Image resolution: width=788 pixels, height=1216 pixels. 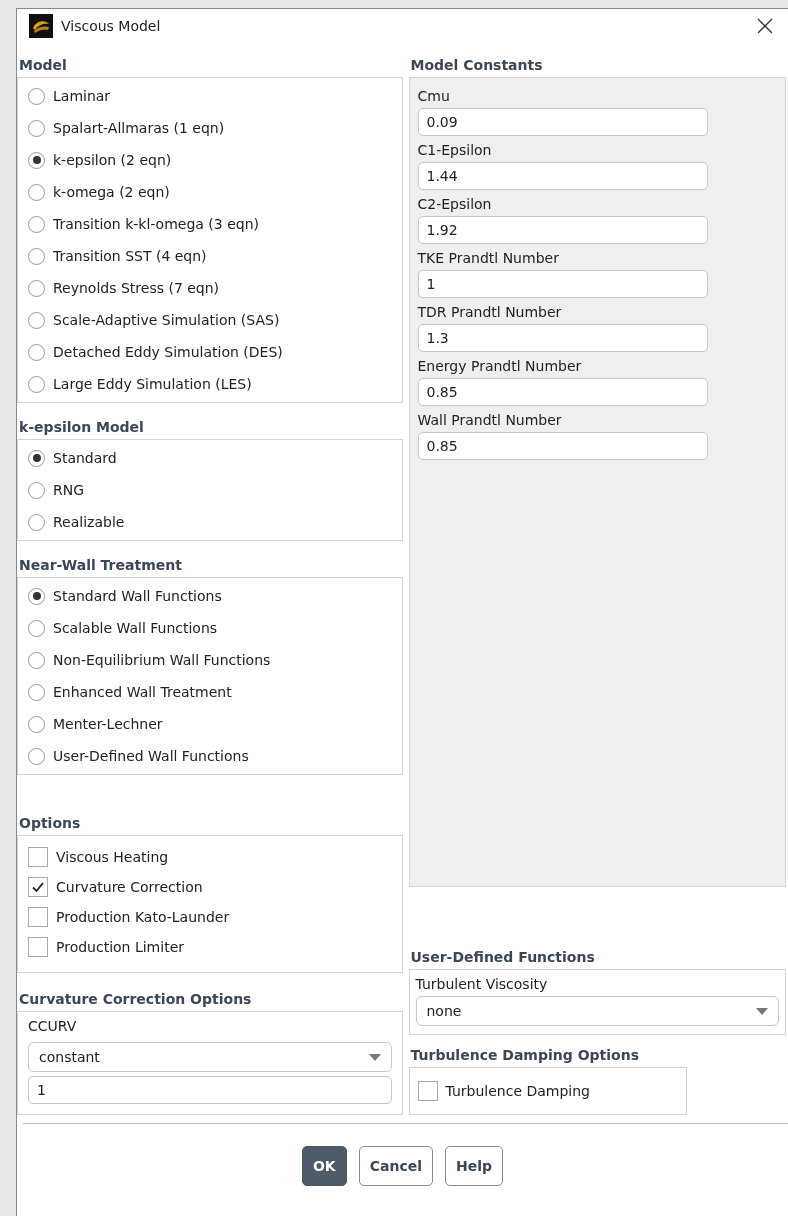 What do you see at coordinates (562, 284) in the screenshot?
I see `constant-input: 1` at bounding box center [562, 284].